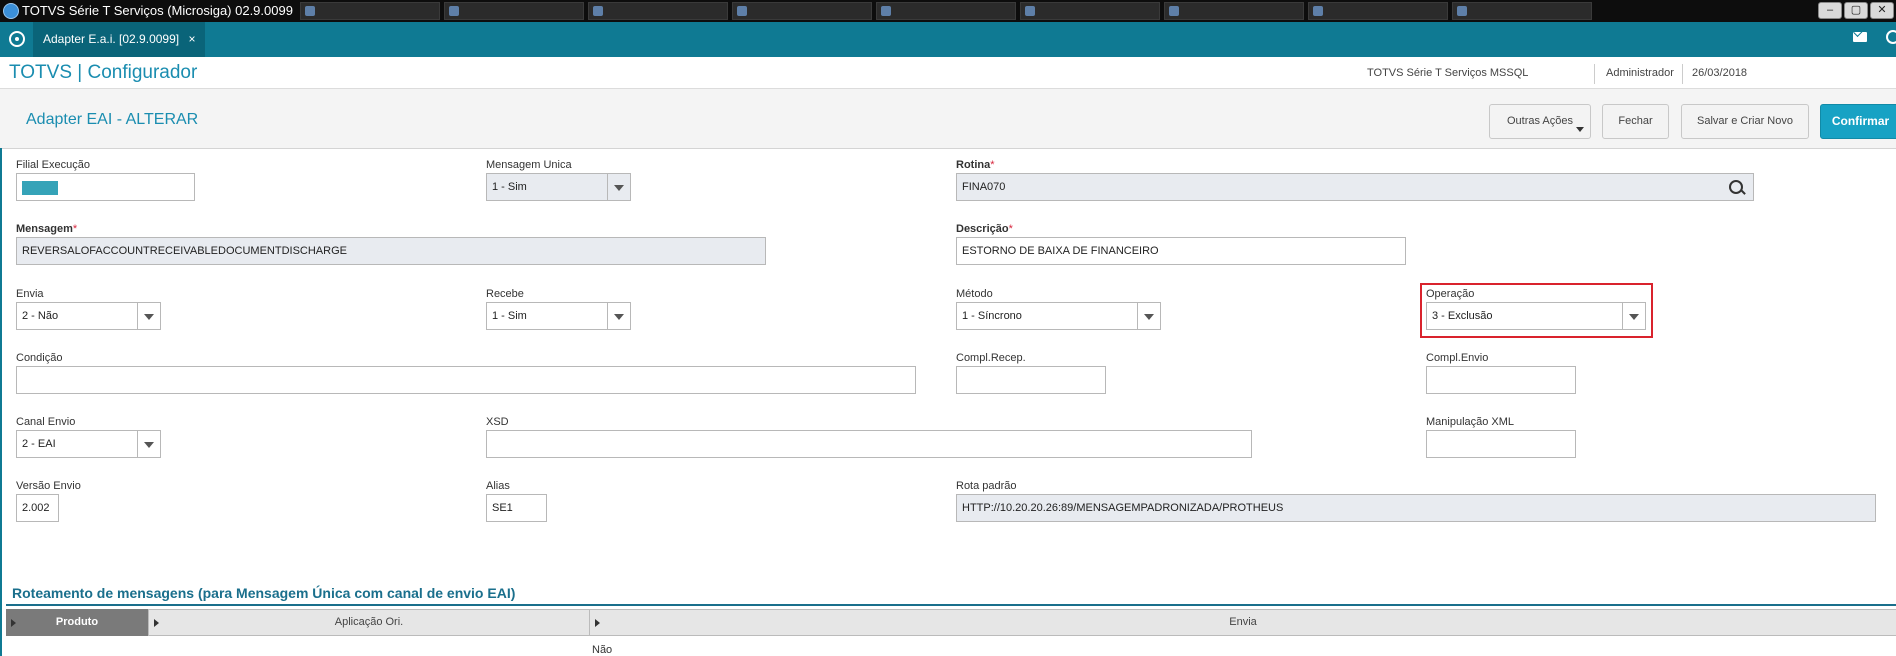  I want to click on confirmar-button: Confirmar, so click(1858, 121).